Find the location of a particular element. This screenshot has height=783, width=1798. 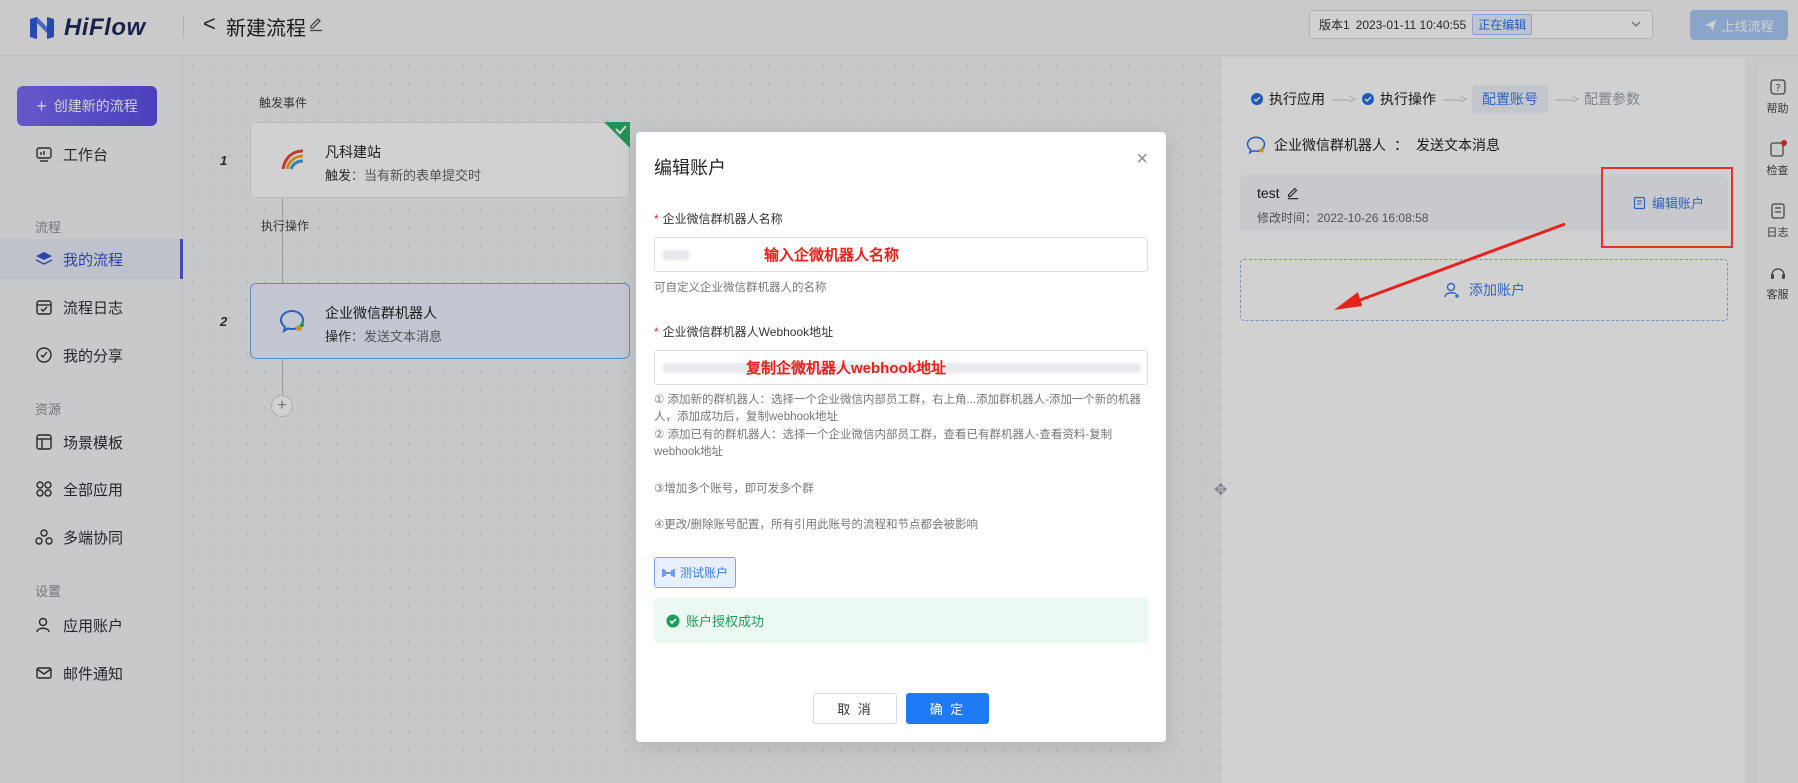

auth-success-alert: 账户授权成功 is located at coordinates (901, 620).